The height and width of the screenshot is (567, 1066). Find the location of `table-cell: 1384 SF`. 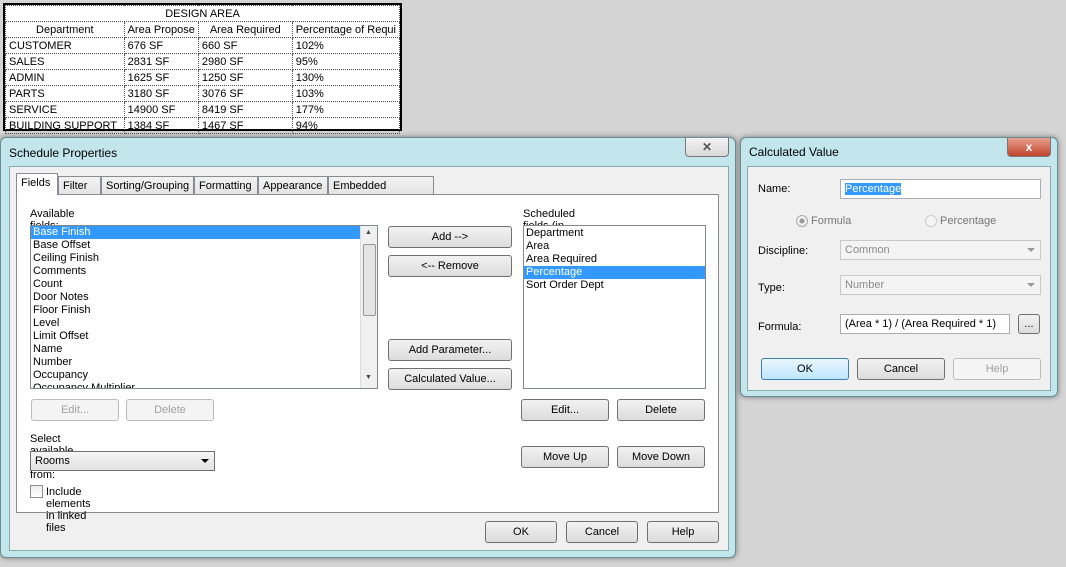

table-cell: 1384 SF is located at coordinates (161, 125).